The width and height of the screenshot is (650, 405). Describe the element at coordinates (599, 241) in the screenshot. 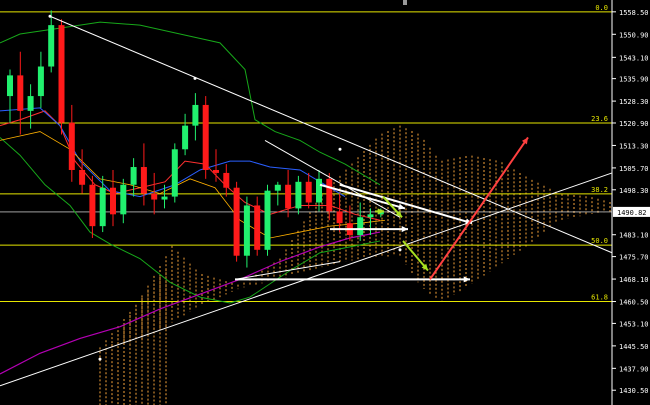

I see `fib-level-label: 50.0` at that location.